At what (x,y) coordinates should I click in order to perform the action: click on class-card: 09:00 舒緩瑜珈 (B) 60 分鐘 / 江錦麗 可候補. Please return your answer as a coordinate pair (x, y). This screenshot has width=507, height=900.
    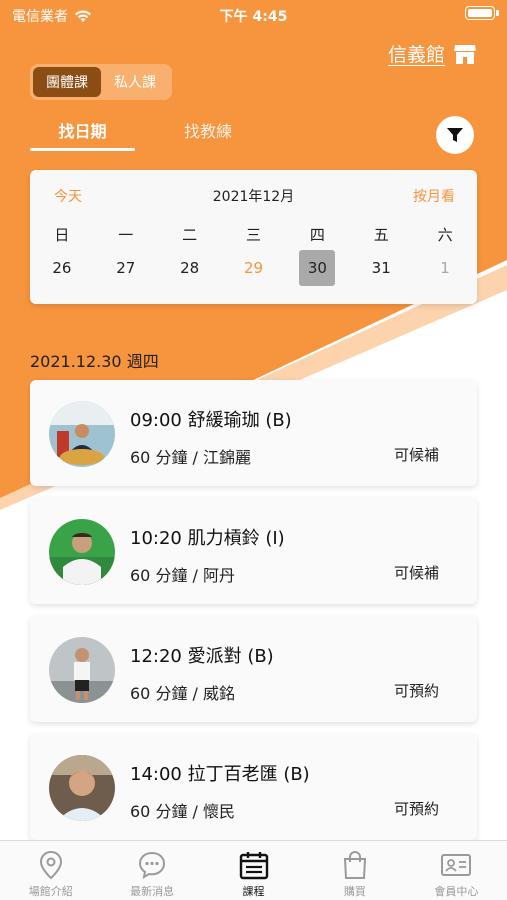
    Looking at the image, I should click on (253, 433).